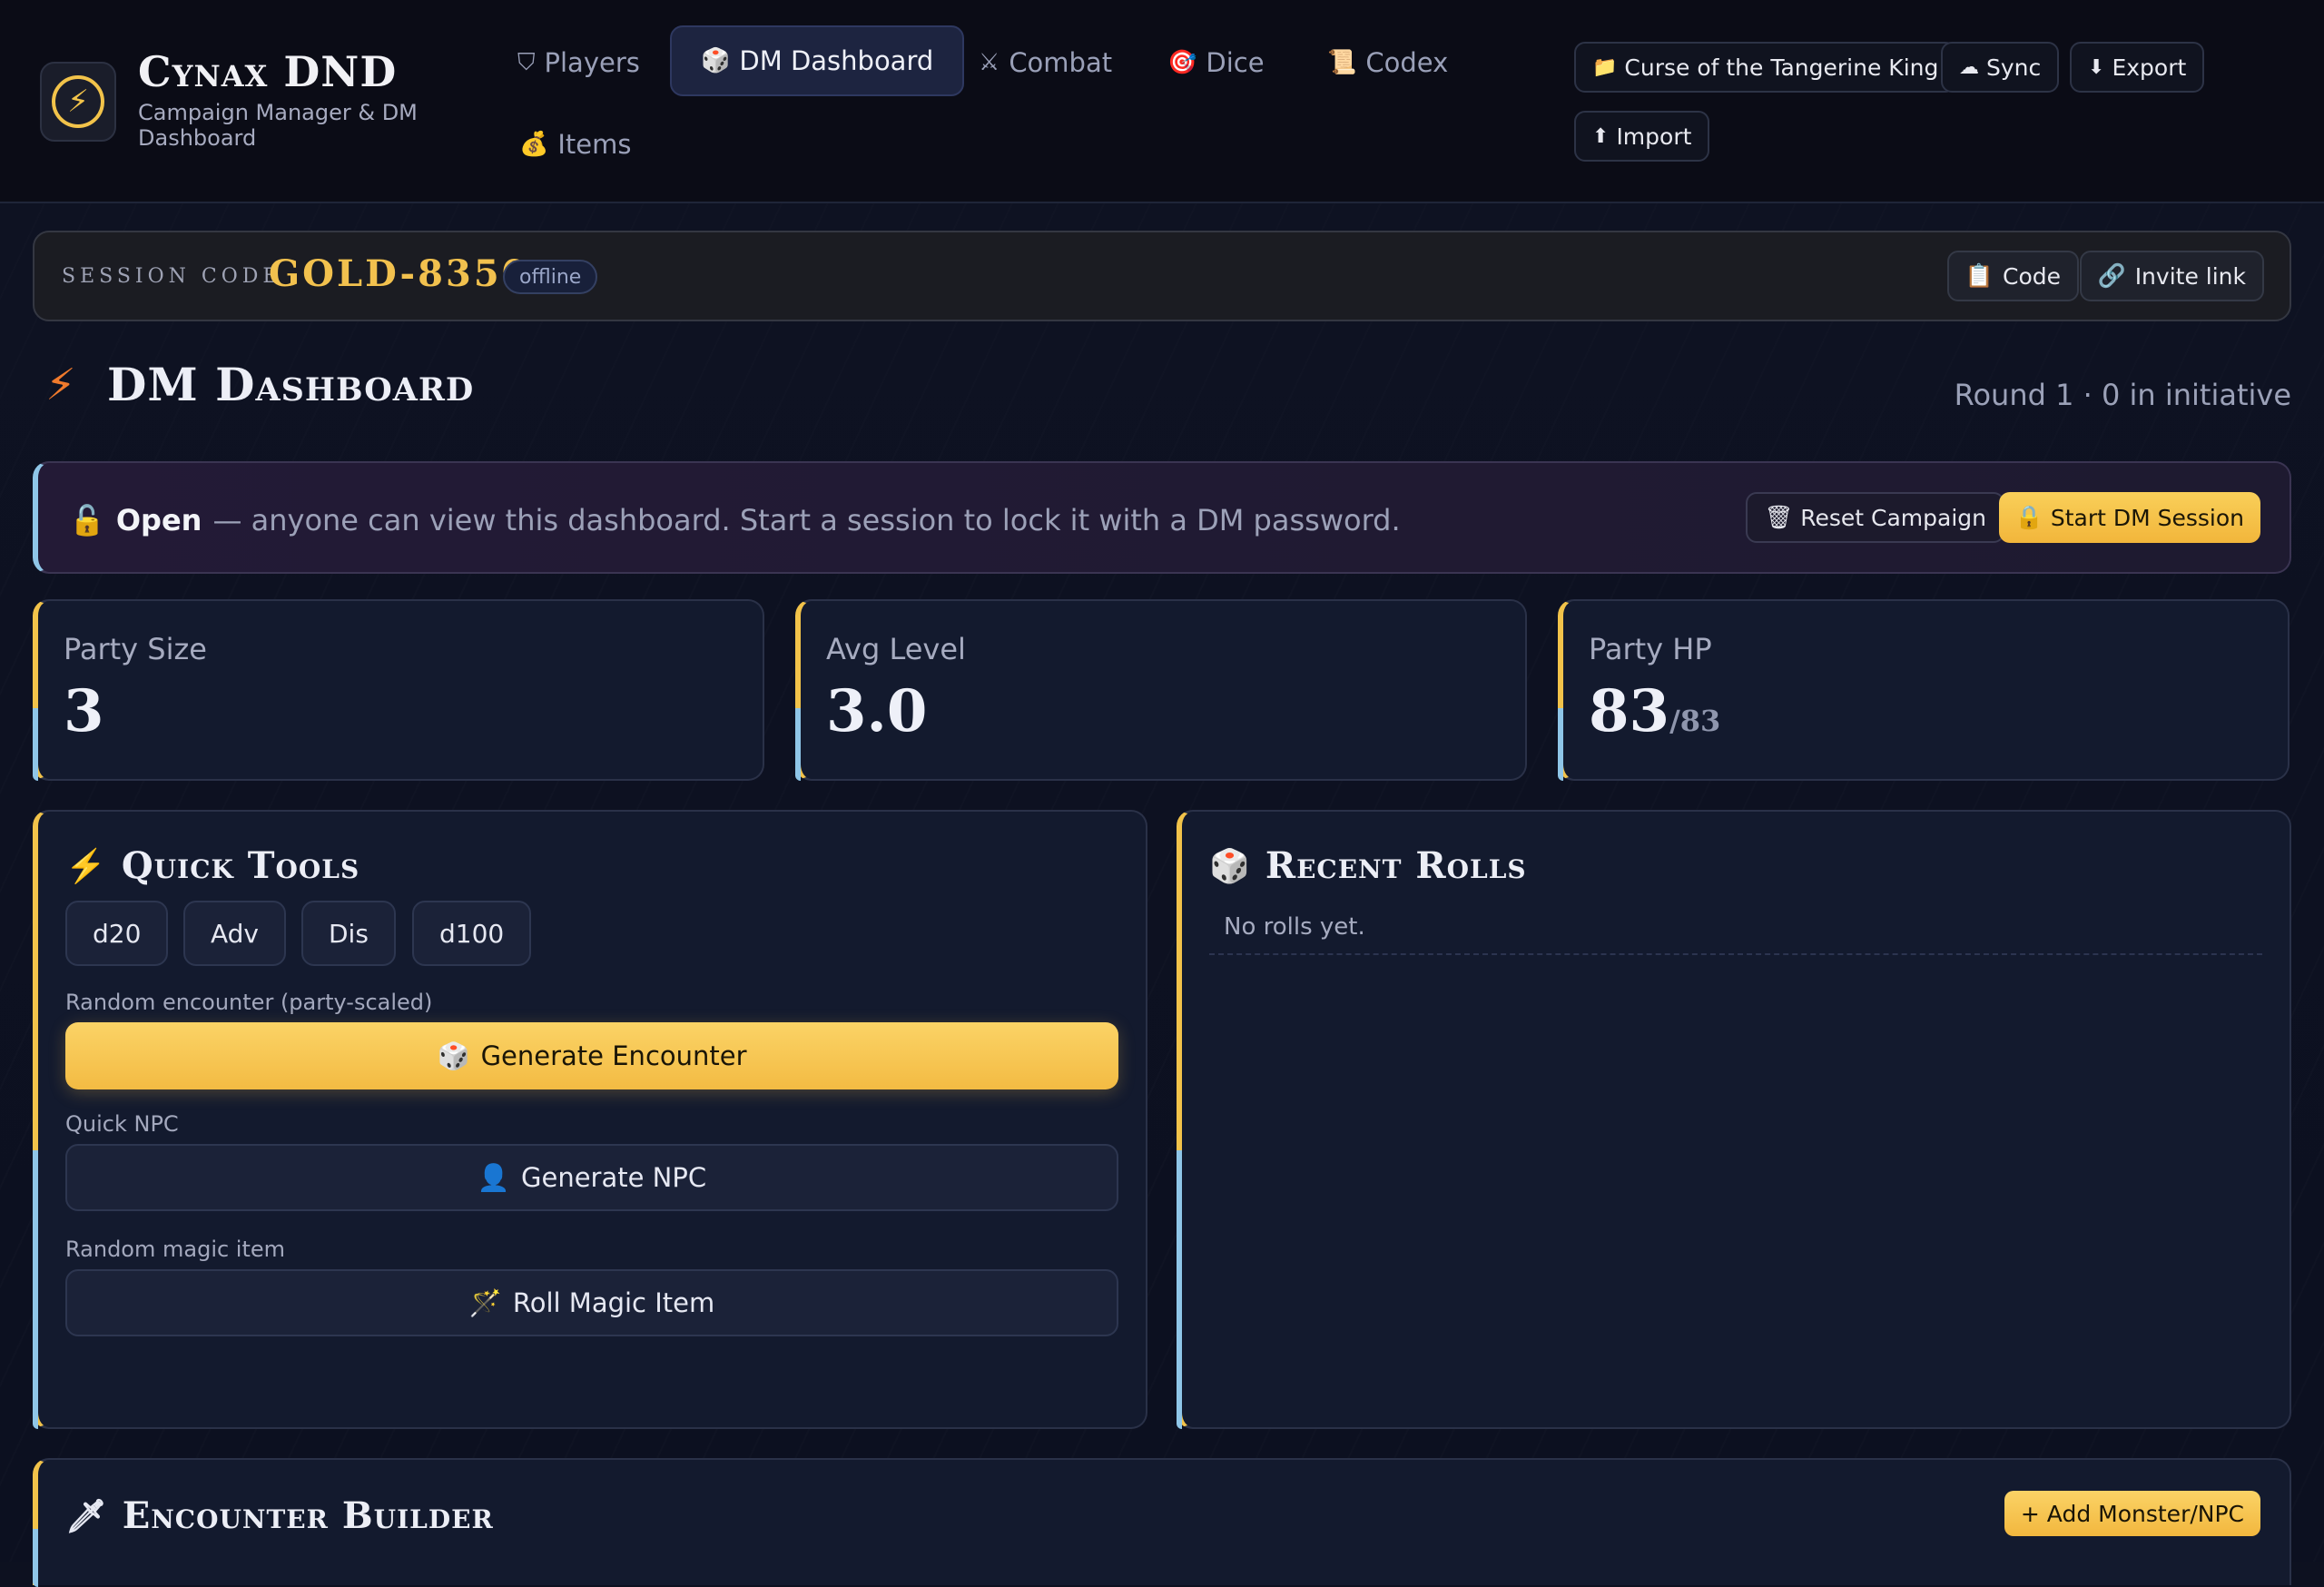  I want to click on roll-disadvantage-button: Dis, so click(348, 934).